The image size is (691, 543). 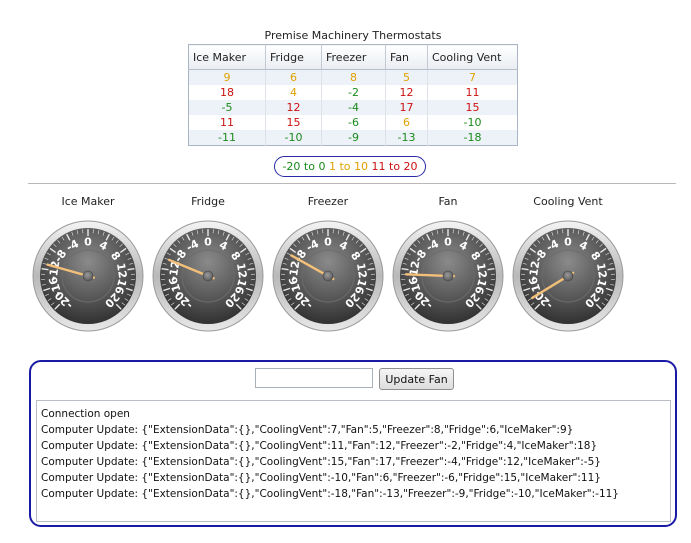 What do you see at coordinates (88, 201) in the screenshot?
I see `gauge-label-ice-maker: Ice Maker` at bounding box center [88, 201].